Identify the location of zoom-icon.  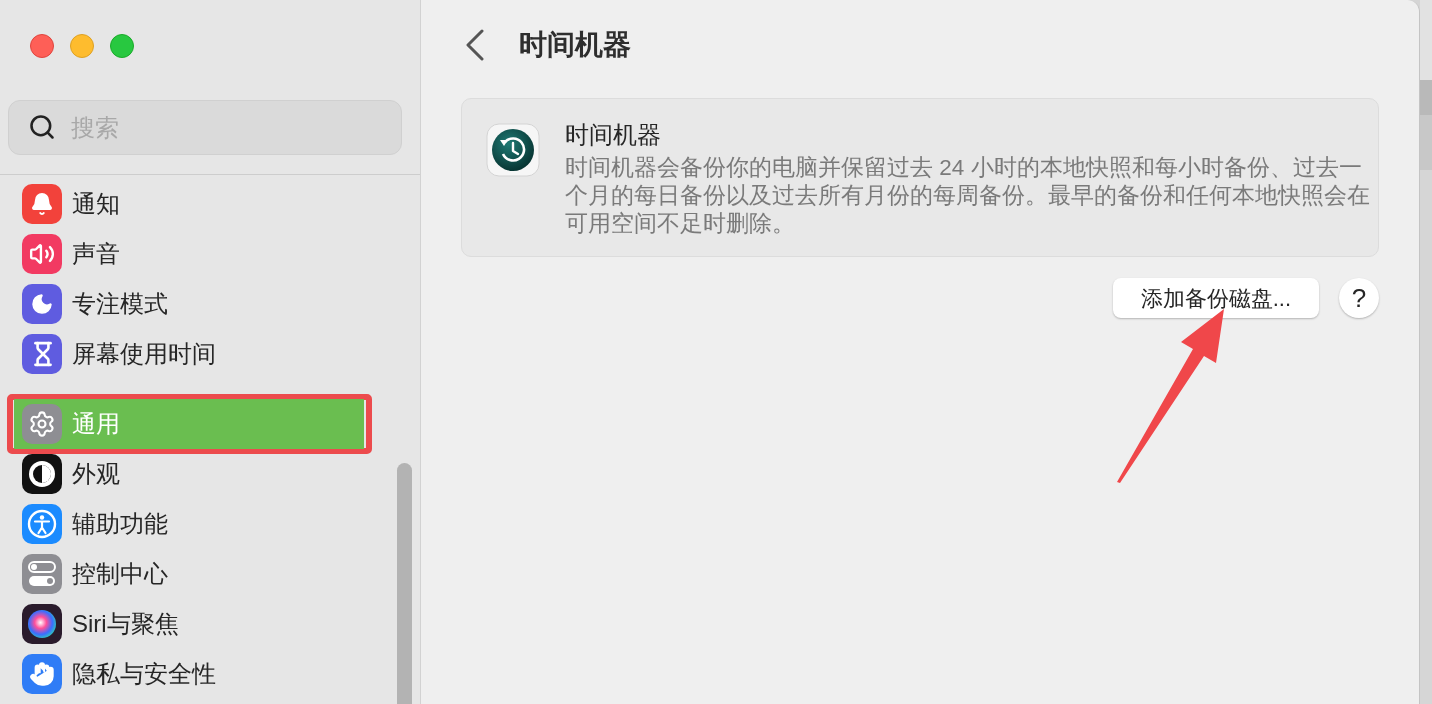
(122, 46).